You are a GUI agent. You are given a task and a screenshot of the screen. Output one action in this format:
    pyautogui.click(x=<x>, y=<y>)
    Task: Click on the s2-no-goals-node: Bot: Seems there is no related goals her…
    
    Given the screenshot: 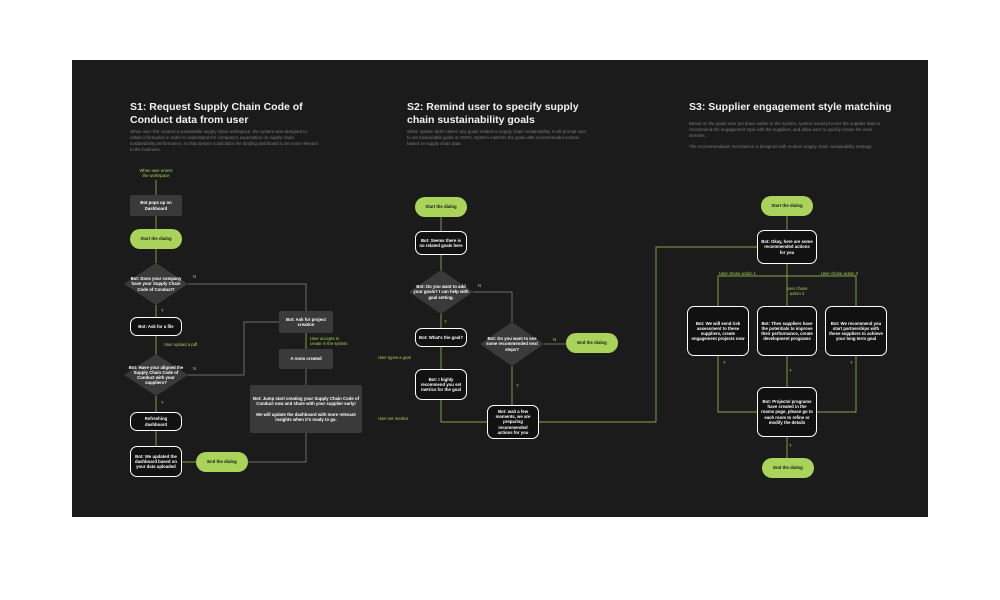 What is the action you would take?
    pyautogui.click(x=441, y=243)
    